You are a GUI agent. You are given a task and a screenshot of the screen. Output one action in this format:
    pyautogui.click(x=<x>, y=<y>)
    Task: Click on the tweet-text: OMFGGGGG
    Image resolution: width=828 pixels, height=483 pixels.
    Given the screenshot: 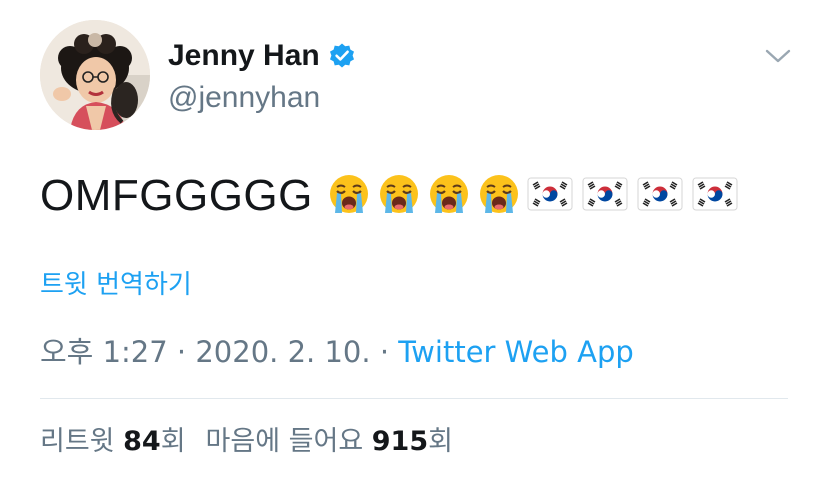 What is the action you would take?
    pyautogui.click(x=393, y=196)
    